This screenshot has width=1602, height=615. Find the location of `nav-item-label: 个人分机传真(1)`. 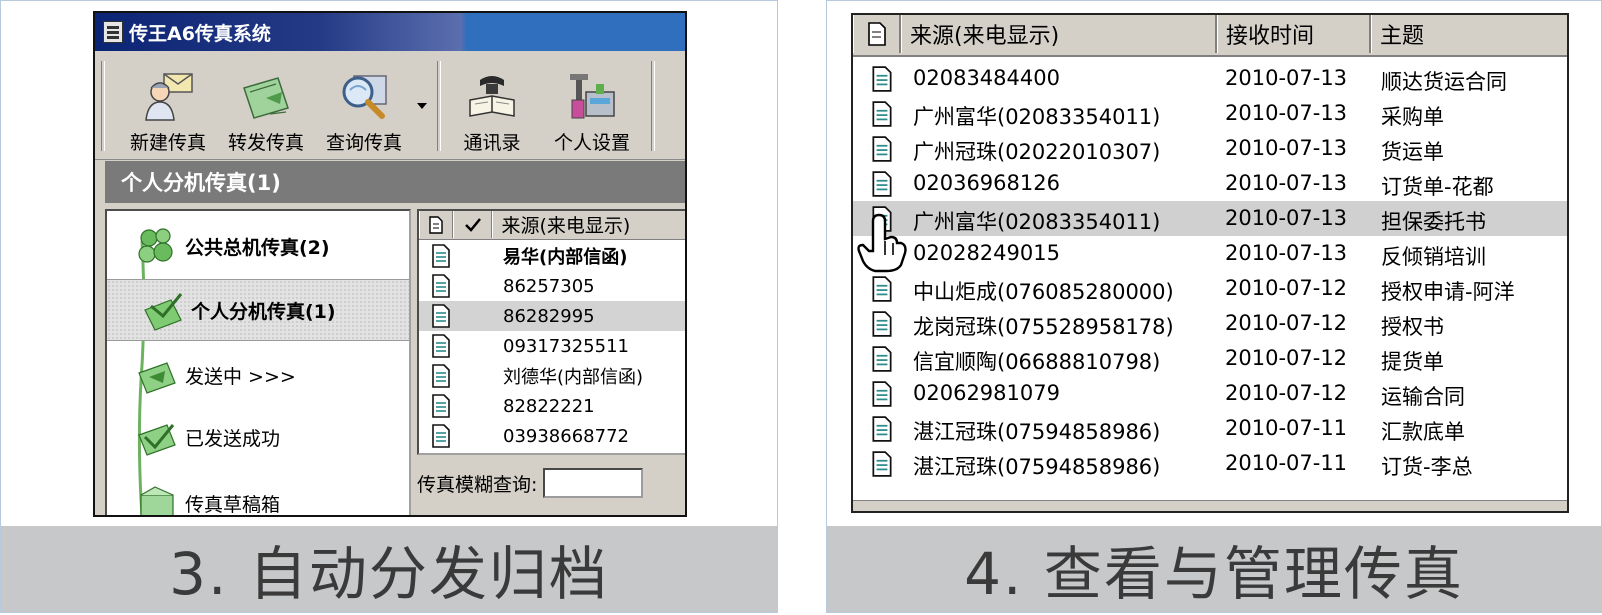

nav-item-label: 个人分机传真(1) is located at coordinates (263, 311).